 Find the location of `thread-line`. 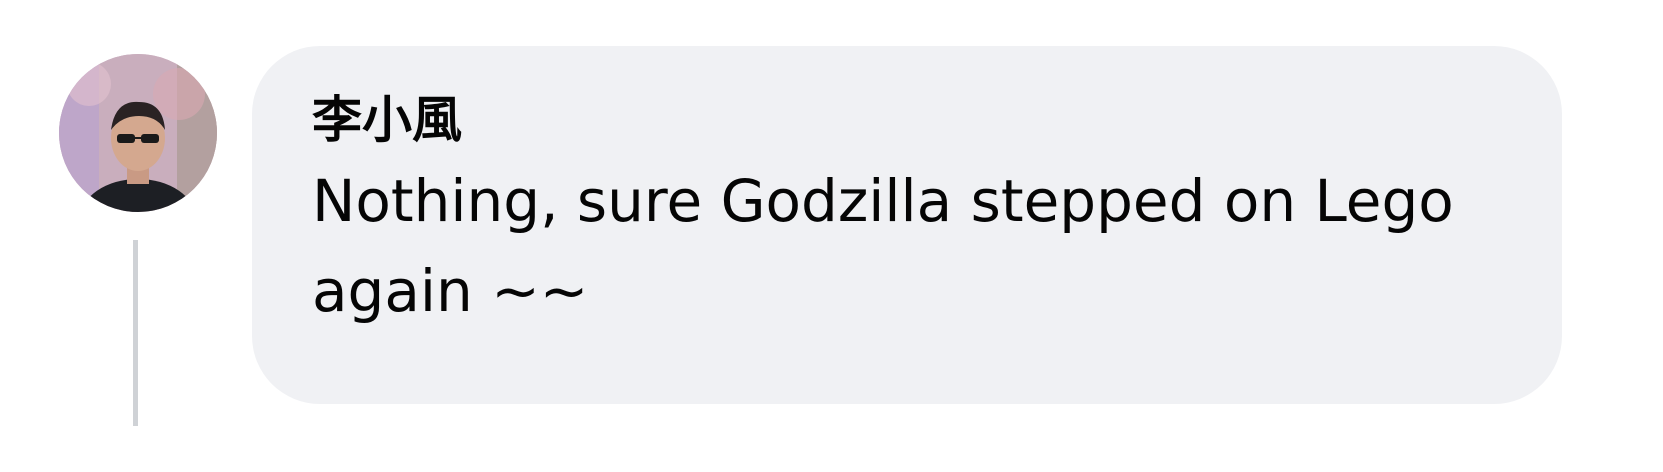

thread-line is located at coordinates (135, 333).